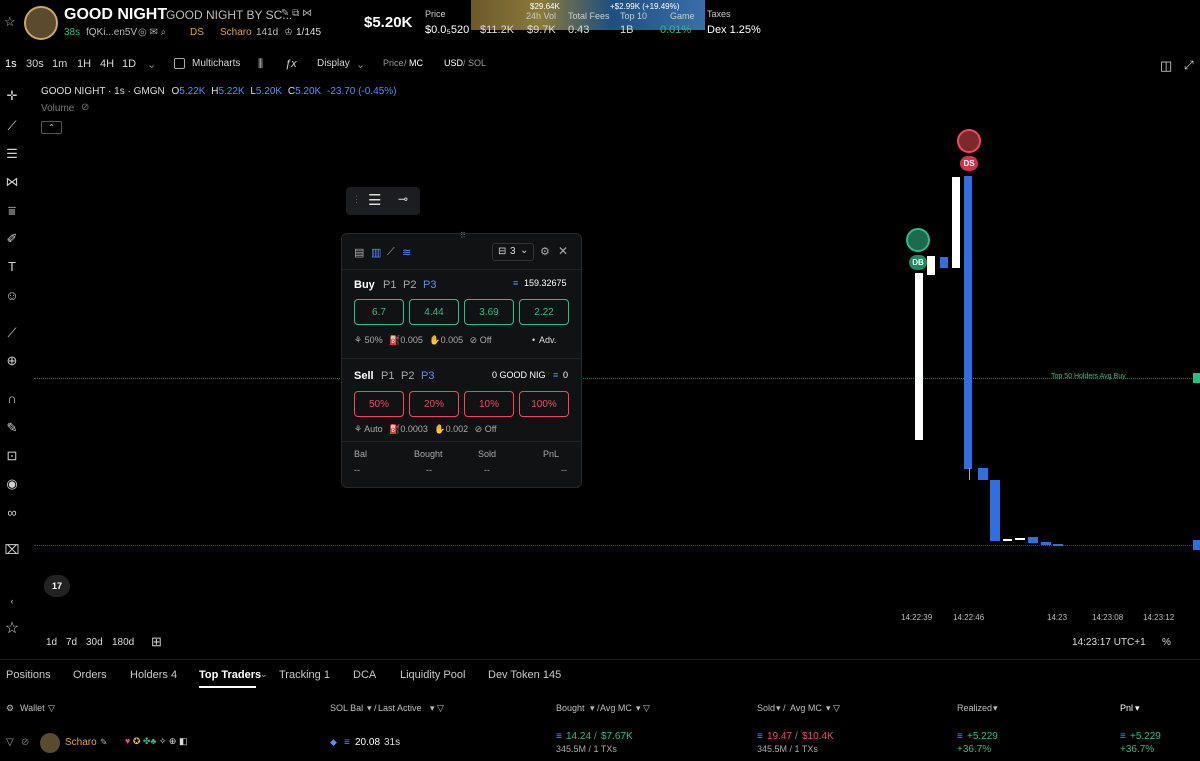 The image size is (1200, 761). I want to click on buy-amount-button: 3.69, so click(489, 312).